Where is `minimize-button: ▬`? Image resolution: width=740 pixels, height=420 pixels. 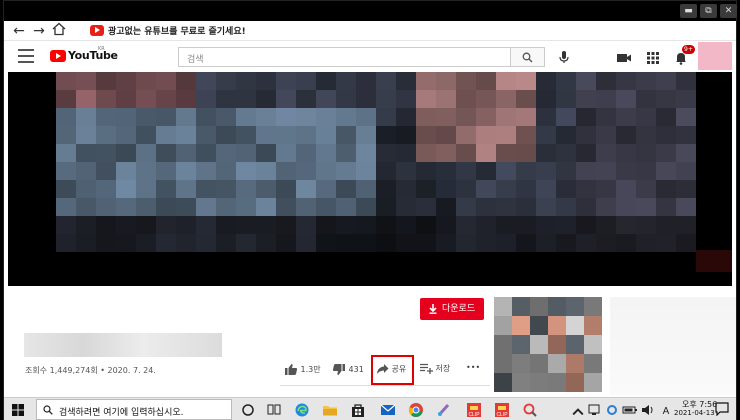
minimize-button: ▬ is located at coordinates (688, 11).